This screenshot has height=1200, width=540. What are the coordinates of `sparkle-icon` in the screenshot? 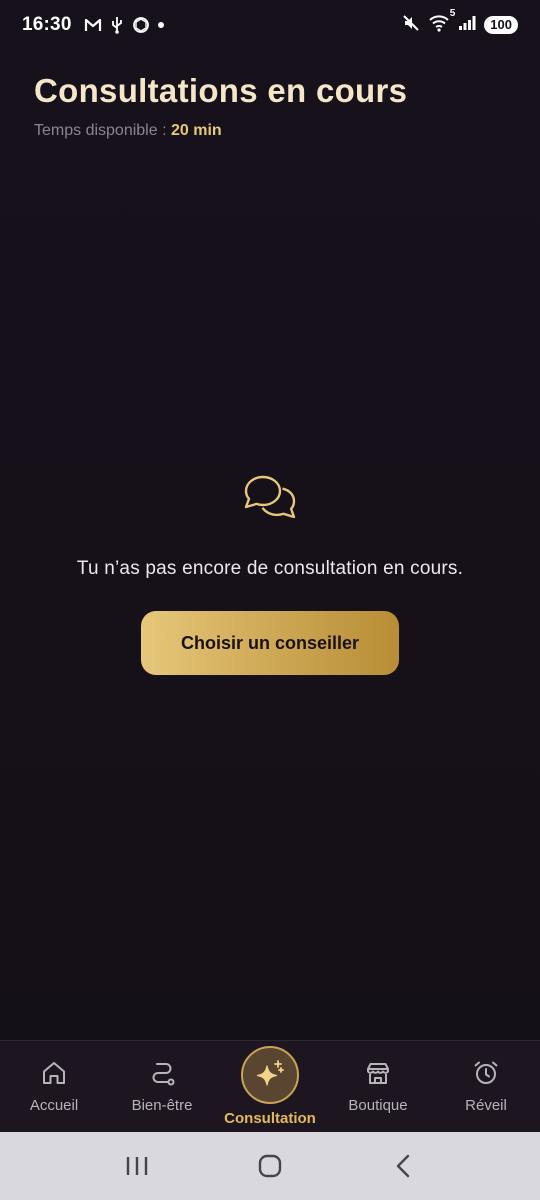 It's located at (270, 1073).